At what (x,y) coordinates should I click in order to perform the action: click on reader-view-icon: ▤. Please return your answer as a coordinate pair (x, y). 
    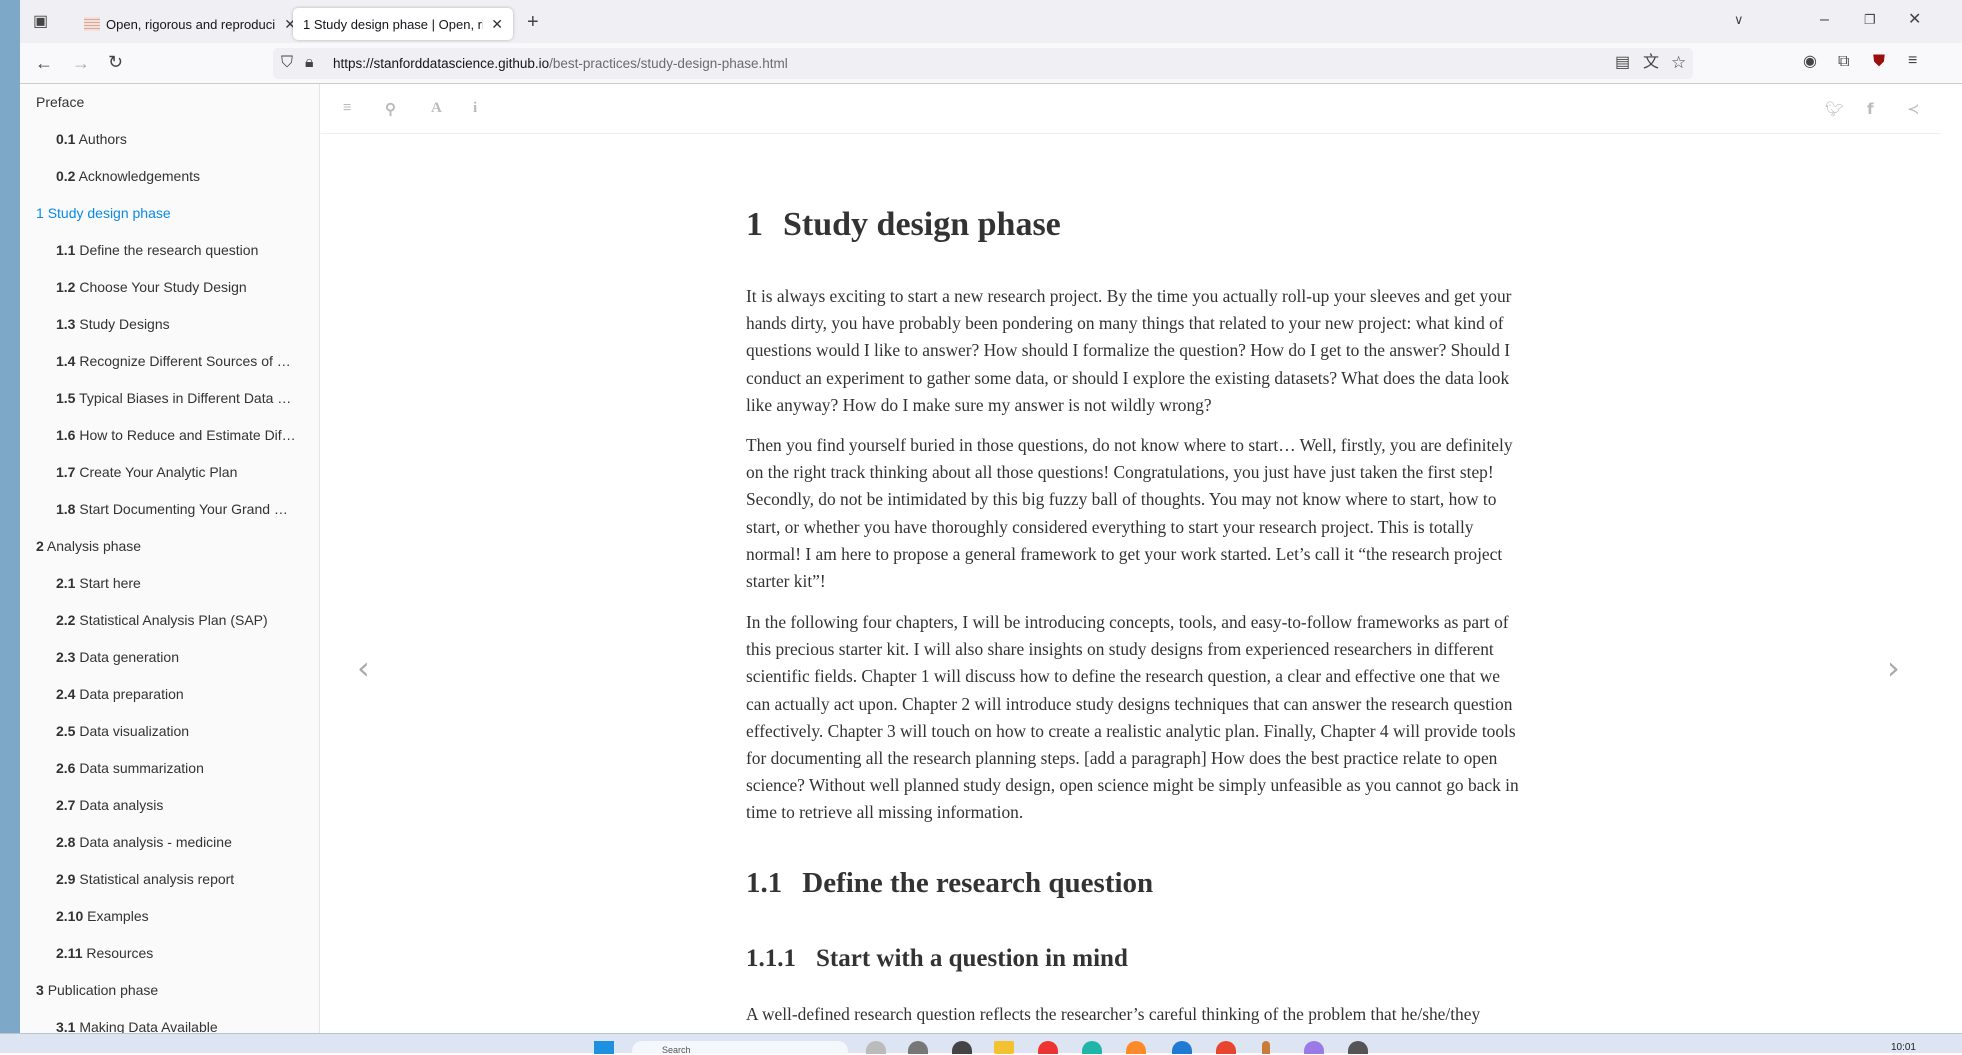
    Looking at the image, I should click on (1622, 63).